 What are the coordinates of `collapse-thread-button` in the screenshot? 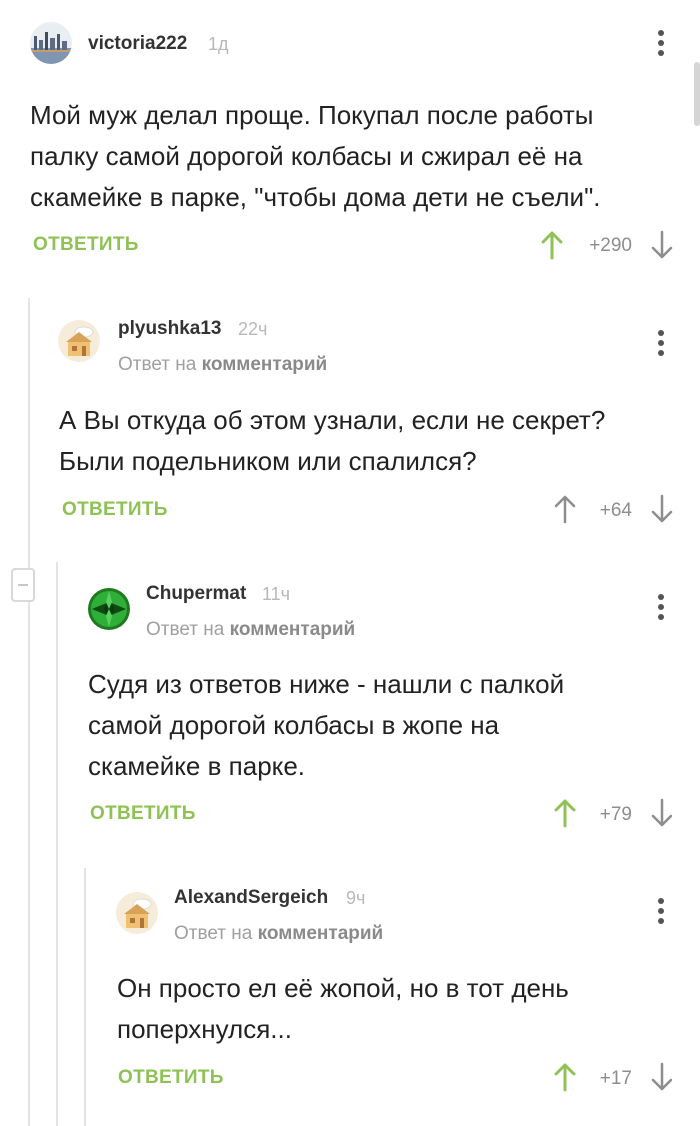 It's located at (23, 585).